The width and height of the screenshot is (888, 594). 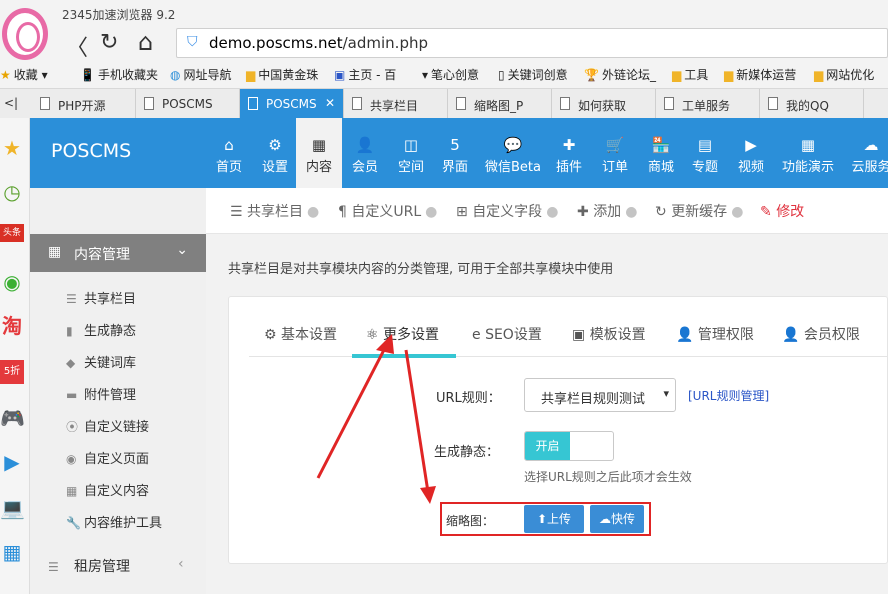 What do you see at coordinates (201, 74) in the screenshot?
I see `bookmark-item: ◍ 网址导航` at bounding box center [201, 74].